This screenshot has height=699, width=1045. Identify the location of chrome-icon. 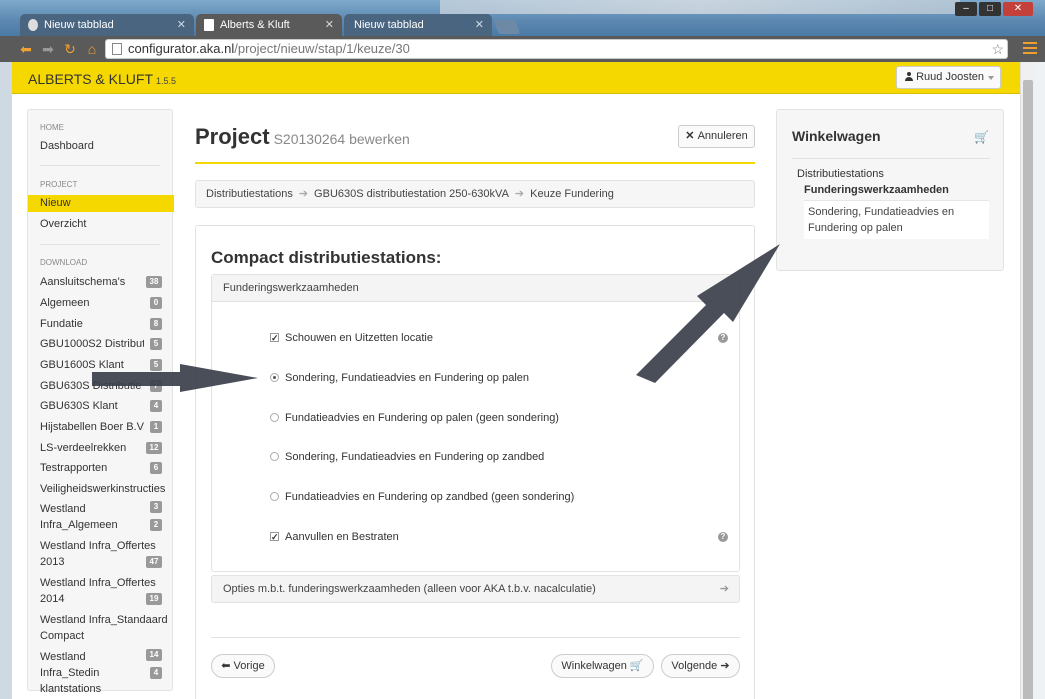
(33, 25).